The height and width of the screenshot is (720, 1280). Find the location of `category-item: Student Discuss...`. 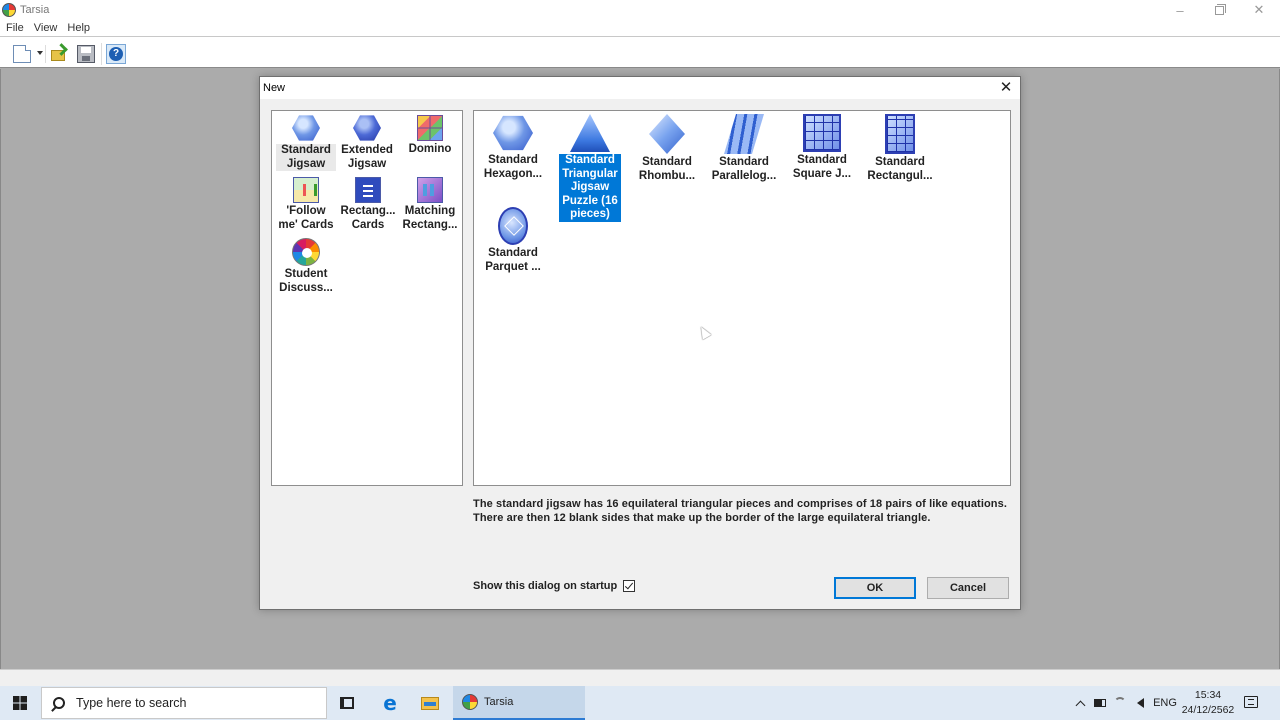

category-item: Student Discuss... is located at coordinates (306, 265).